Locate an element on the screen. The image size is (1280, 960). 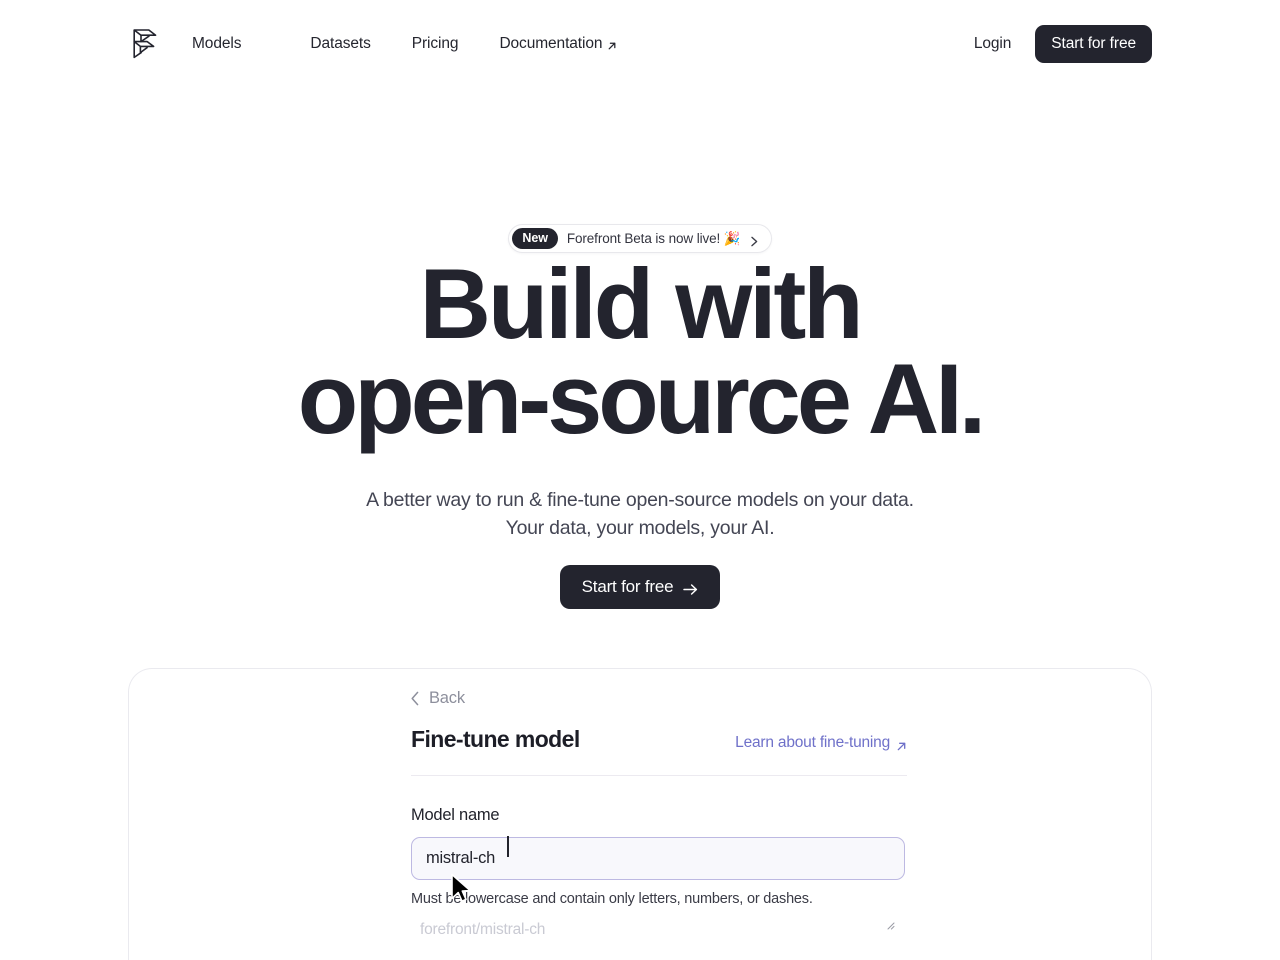
hero-cta-wrap: Start for free is located at coordinates (640, 587).